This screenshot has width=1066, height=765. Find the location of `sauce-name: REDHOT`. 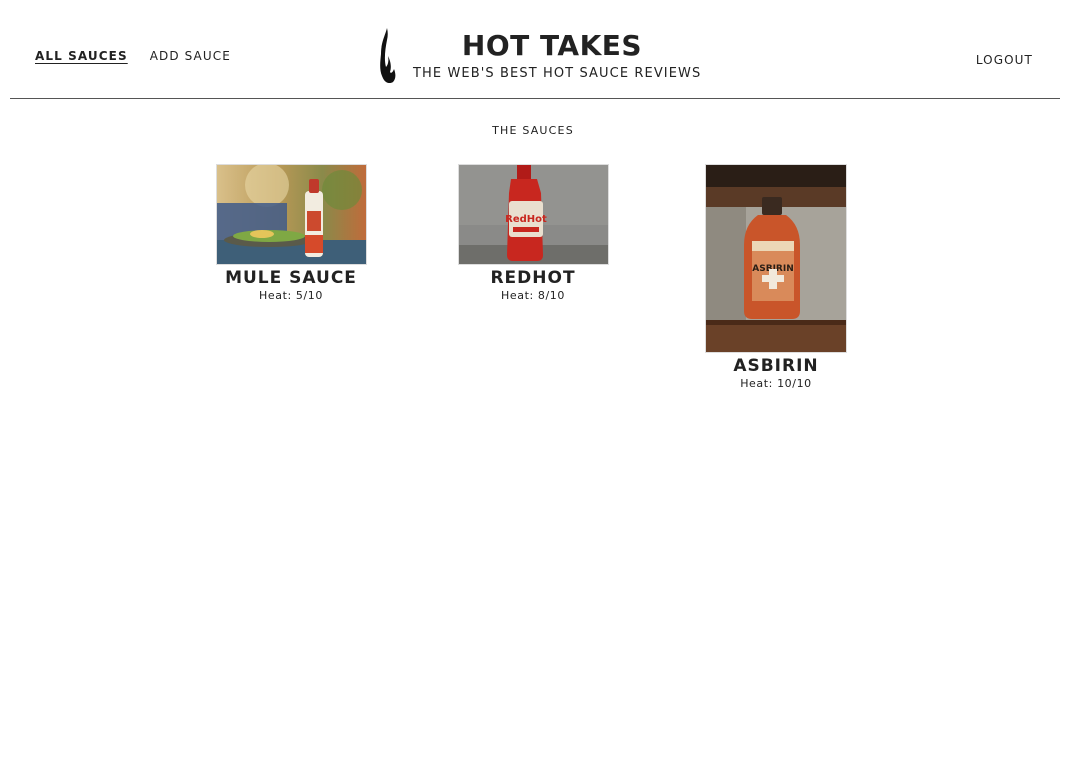

sauce-name: REDHOT is located at coordinates (533, 278).